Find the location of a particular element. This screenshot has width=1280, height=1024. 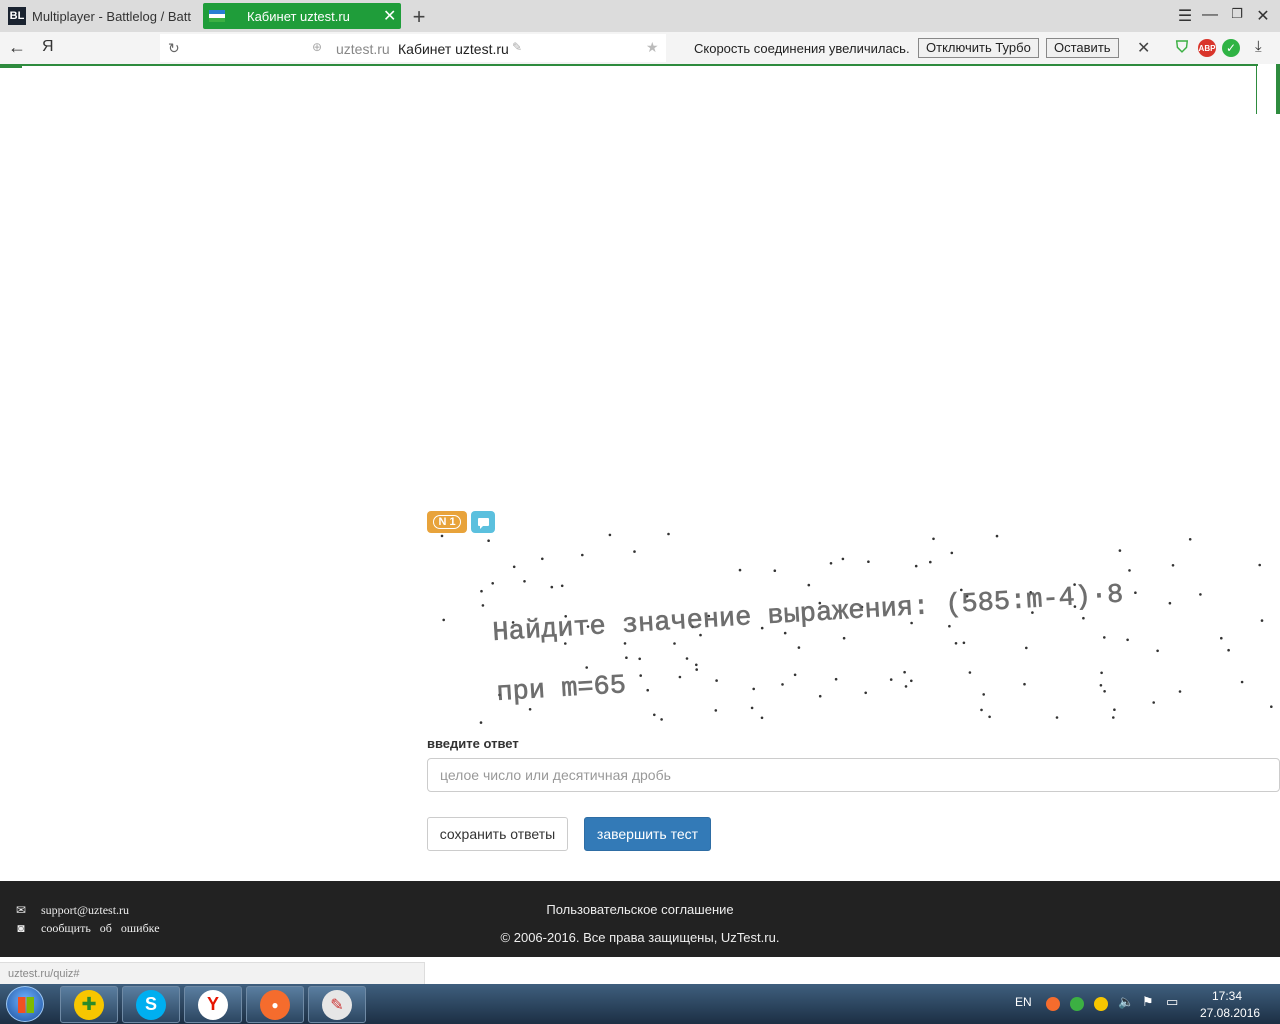

tab-label: Кабинет uztest.ru is located at coordinates (298, 16).